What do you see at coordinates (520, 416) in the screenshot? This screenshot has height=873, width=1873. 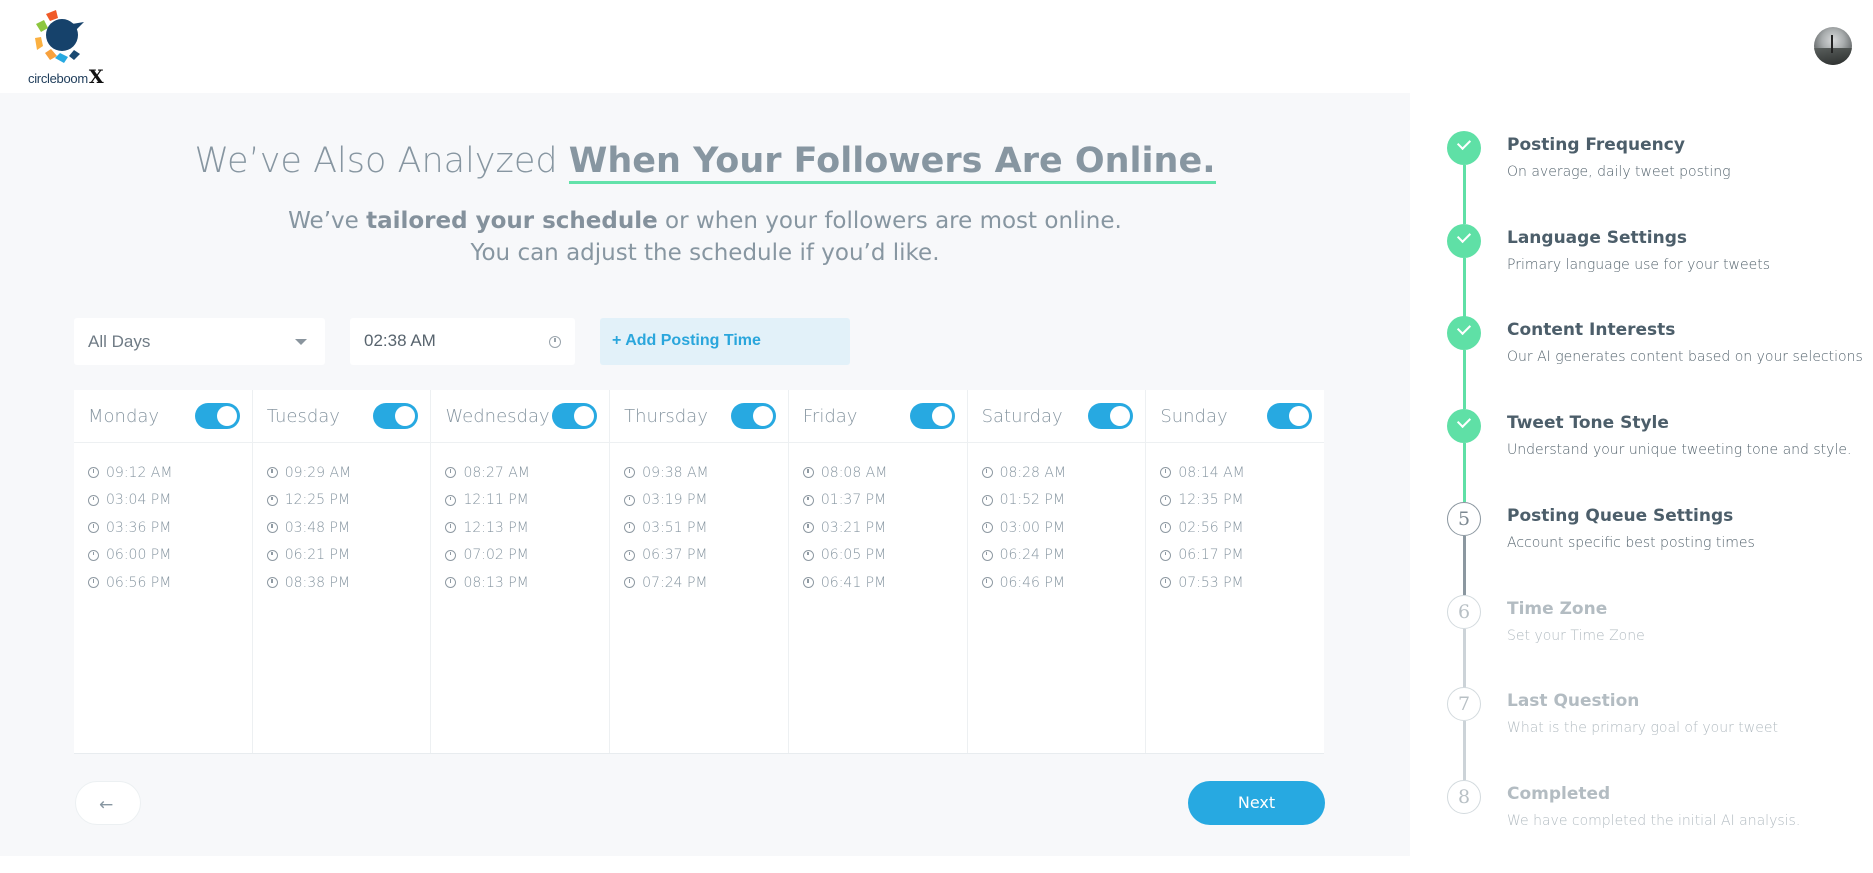 I see `day-header: Wednesday` at bounding box center [520, 416].